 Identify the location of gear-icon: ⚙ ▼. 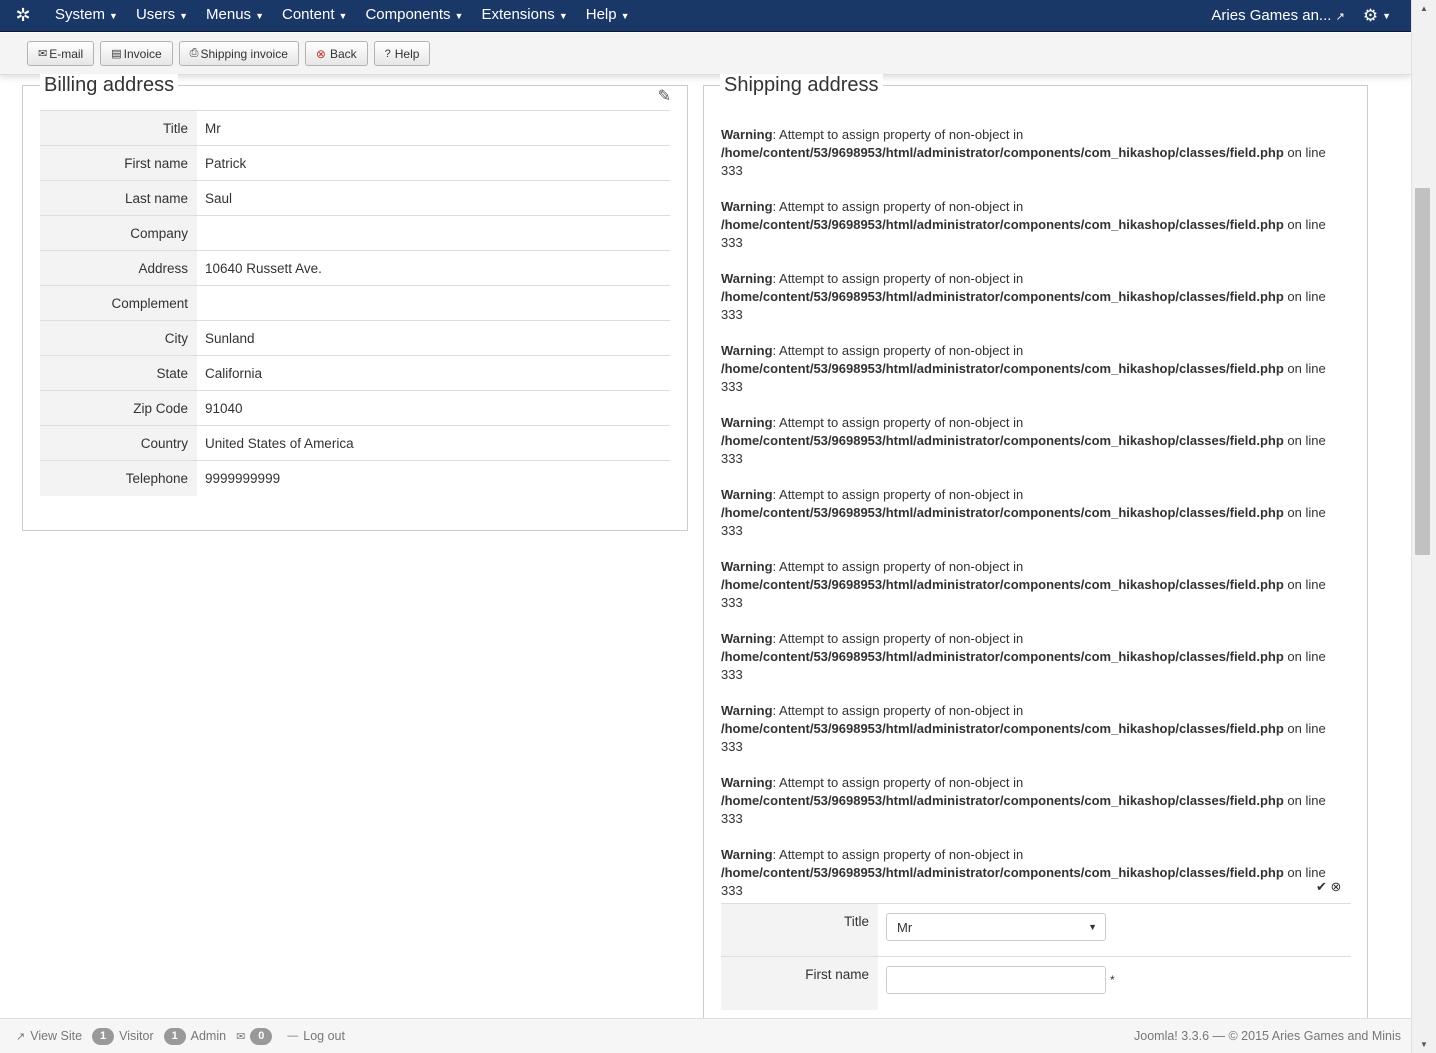
(1383, 16).